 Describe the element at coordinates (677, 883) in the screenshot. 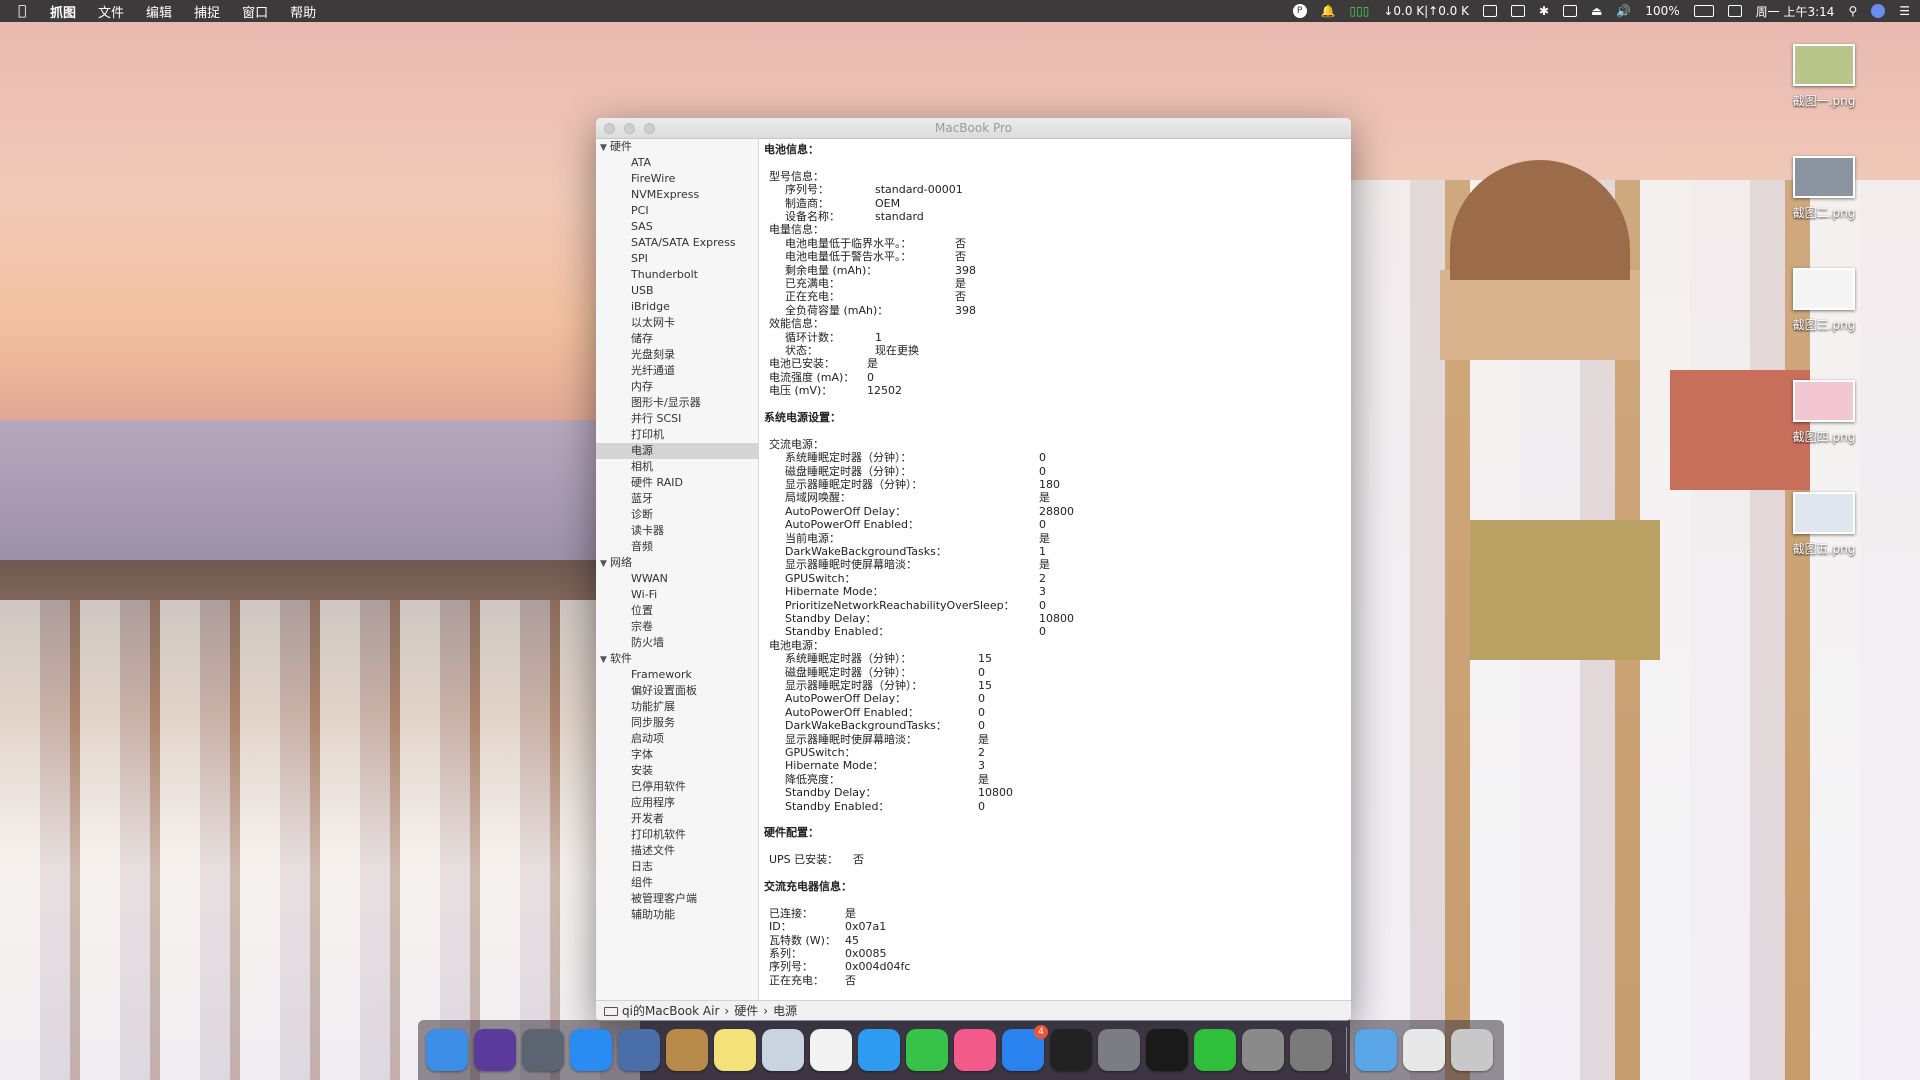

I see `sidebar-item: 组件` at that location.